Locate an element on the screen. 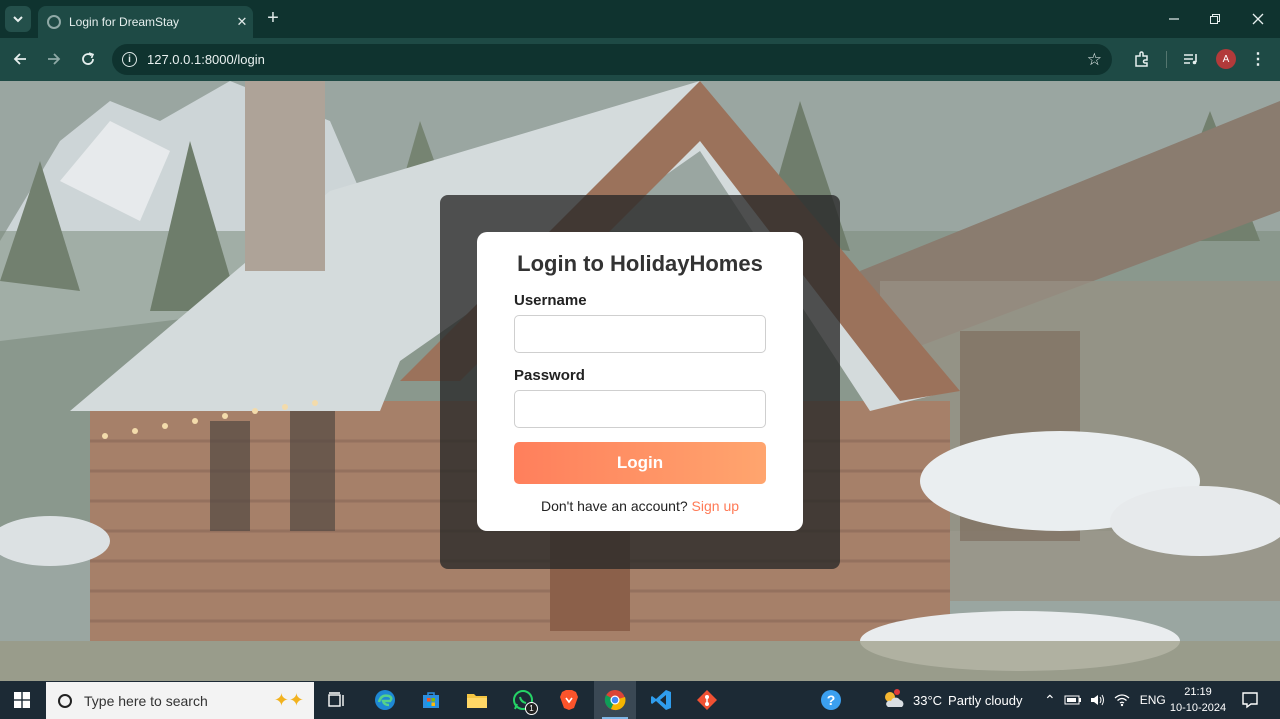  password-label: Password is located at coordinates (549, 375).